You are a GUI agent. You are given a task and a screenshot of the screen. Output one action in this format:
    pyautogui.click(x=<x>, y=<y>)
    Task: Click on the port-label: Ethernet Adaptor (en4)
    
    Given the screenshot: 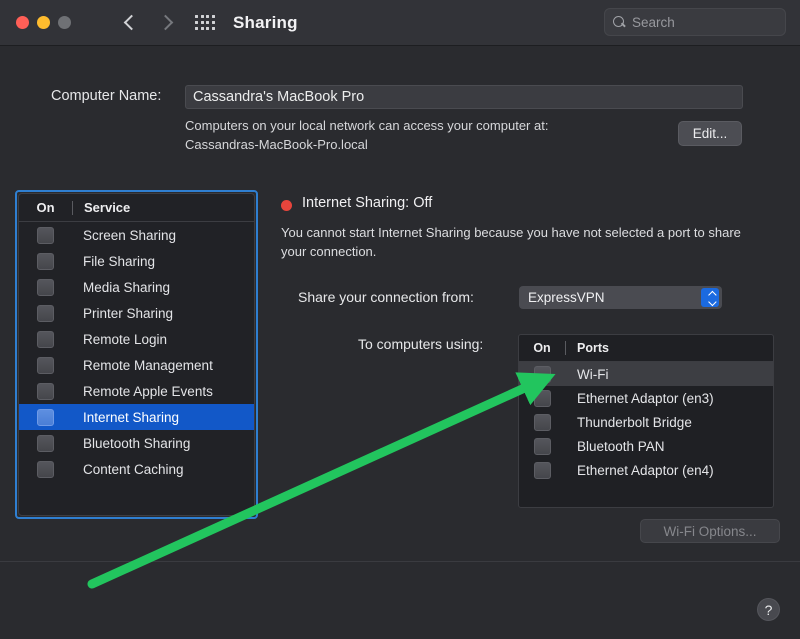 What is the action you would take?
    pyautogui.click(x=645, y=470)
    